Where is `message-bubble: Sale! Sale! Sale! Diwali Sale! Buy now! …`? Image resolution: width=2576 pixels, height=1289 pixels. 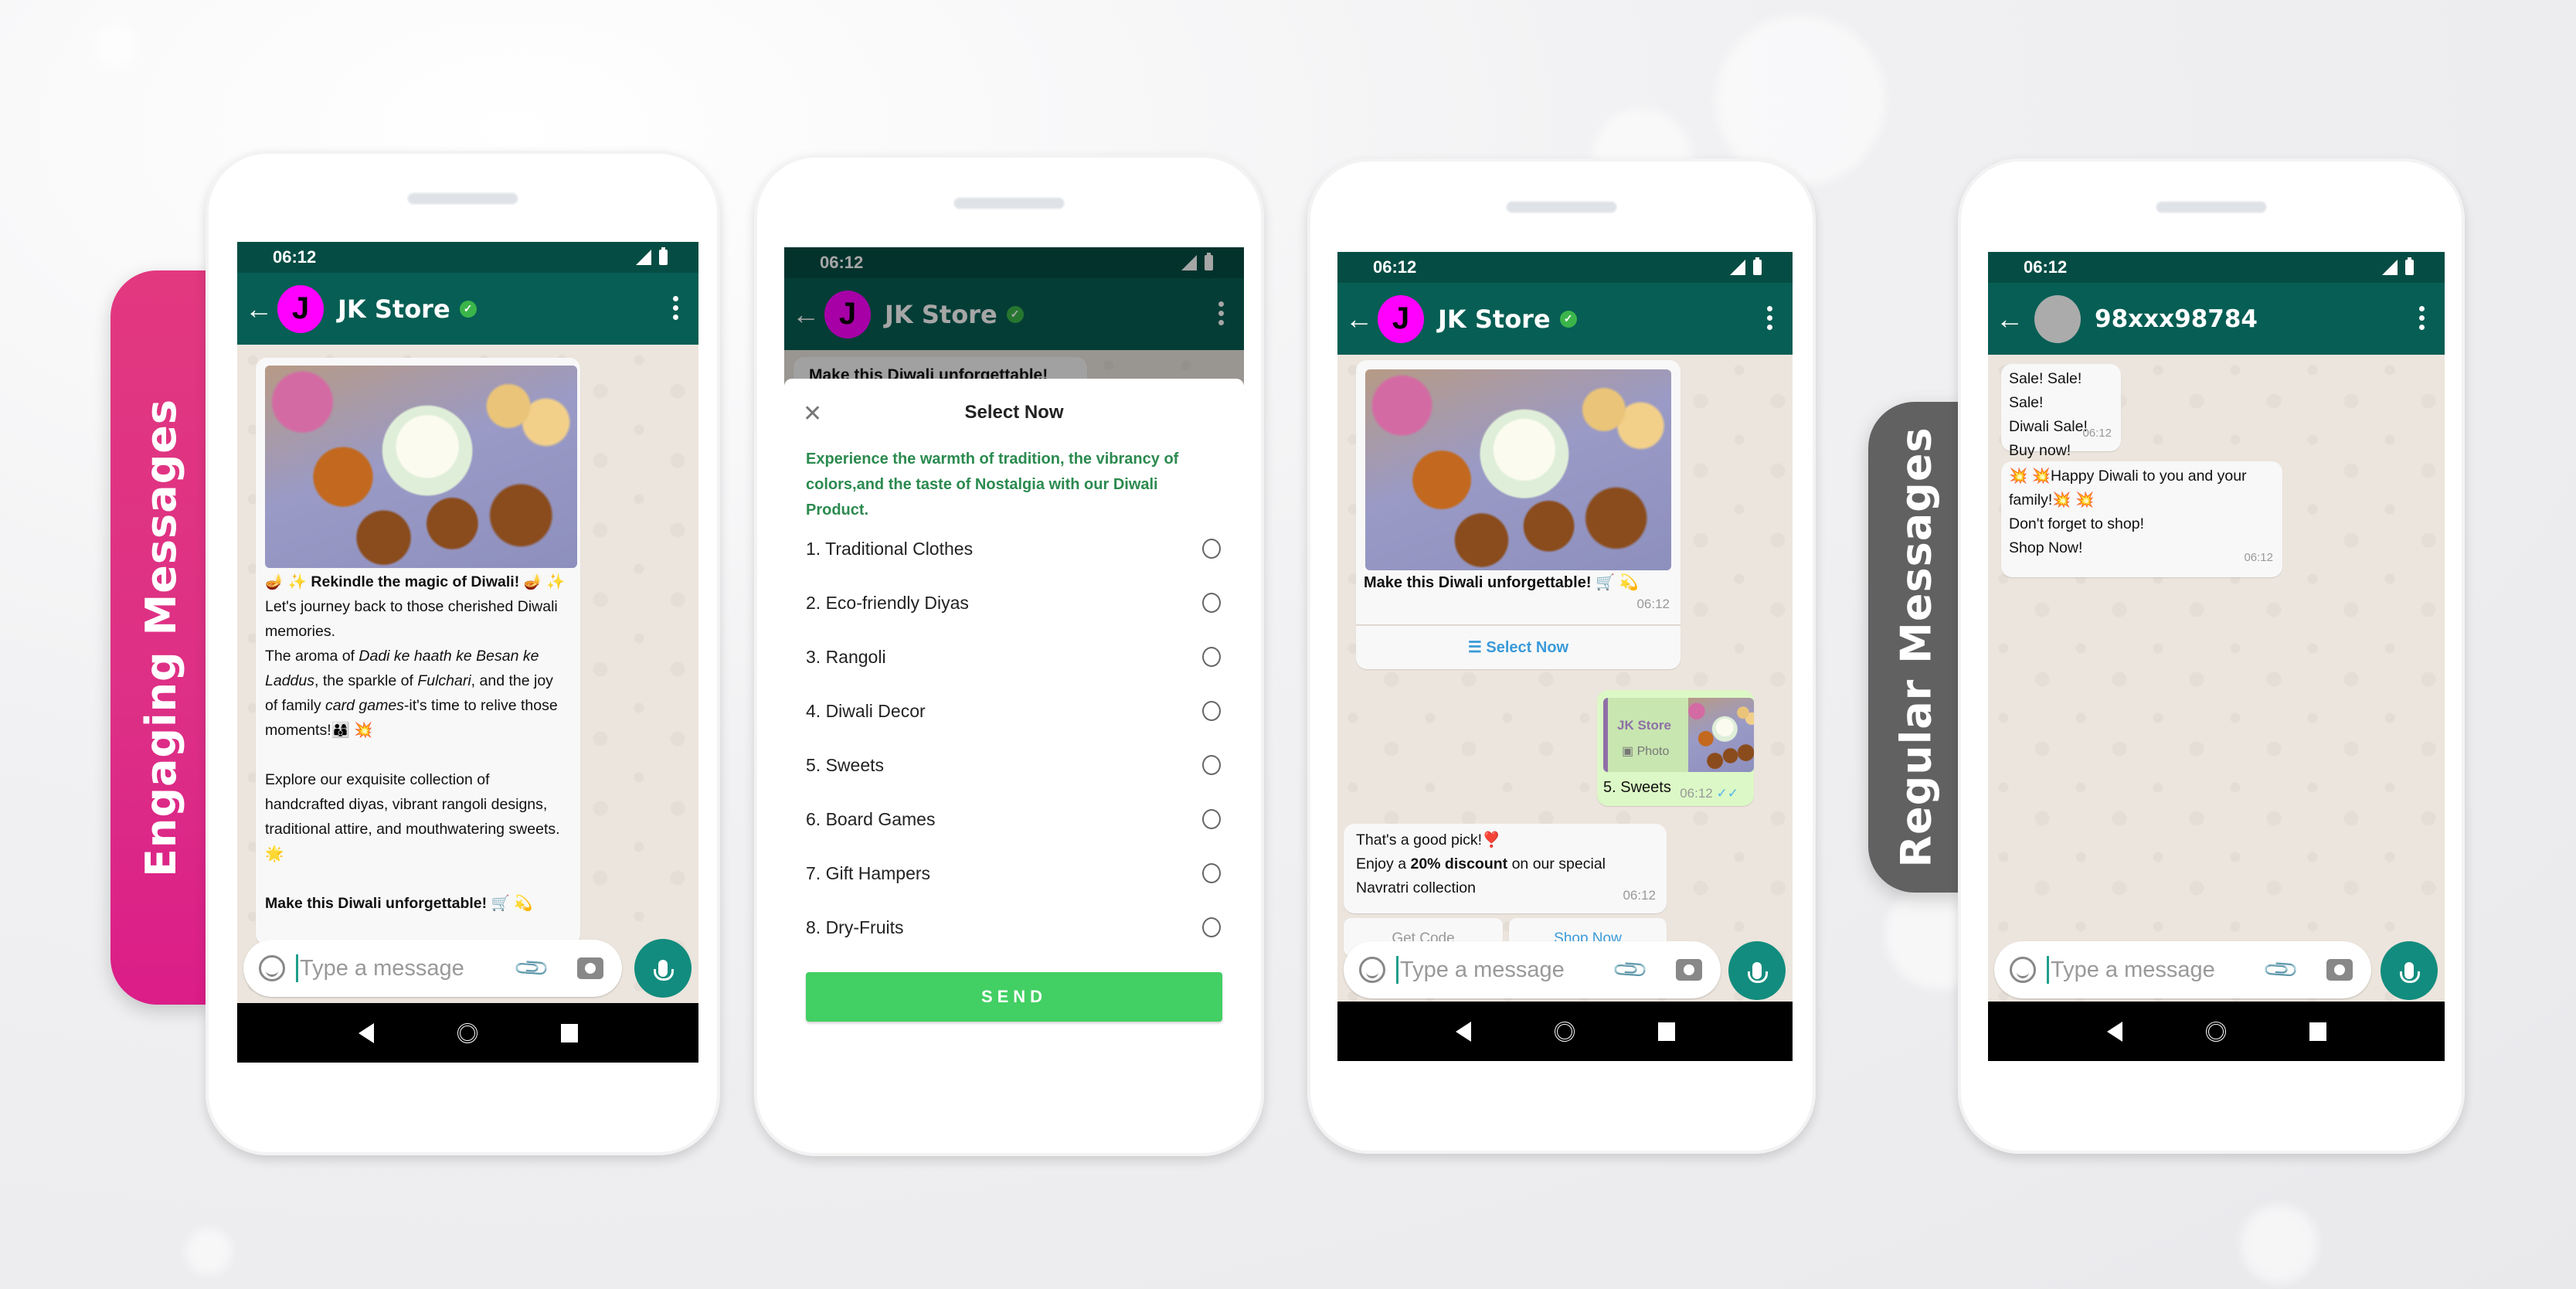
message-bubble: Sale! Sale! Sale! Diwali Sale! Buy now! … is located at coordinates (2061, 411).